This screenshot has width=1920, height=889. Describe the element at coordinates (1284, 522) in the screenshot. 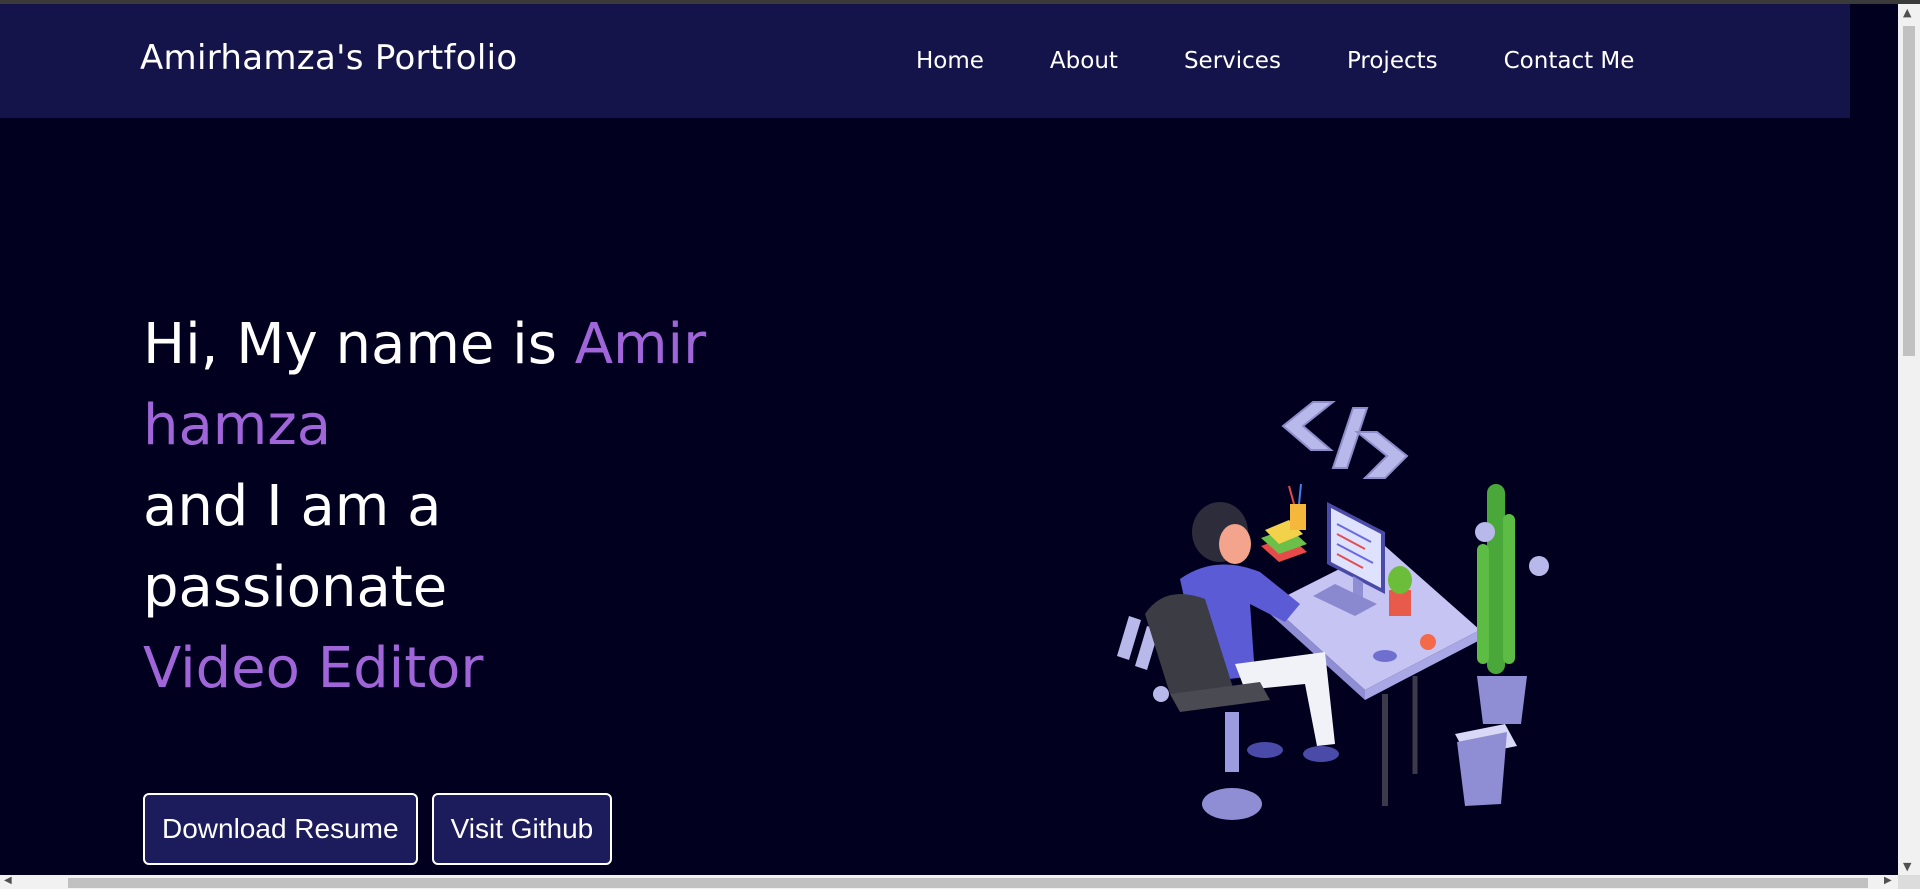

I see `books-icon` at that location.